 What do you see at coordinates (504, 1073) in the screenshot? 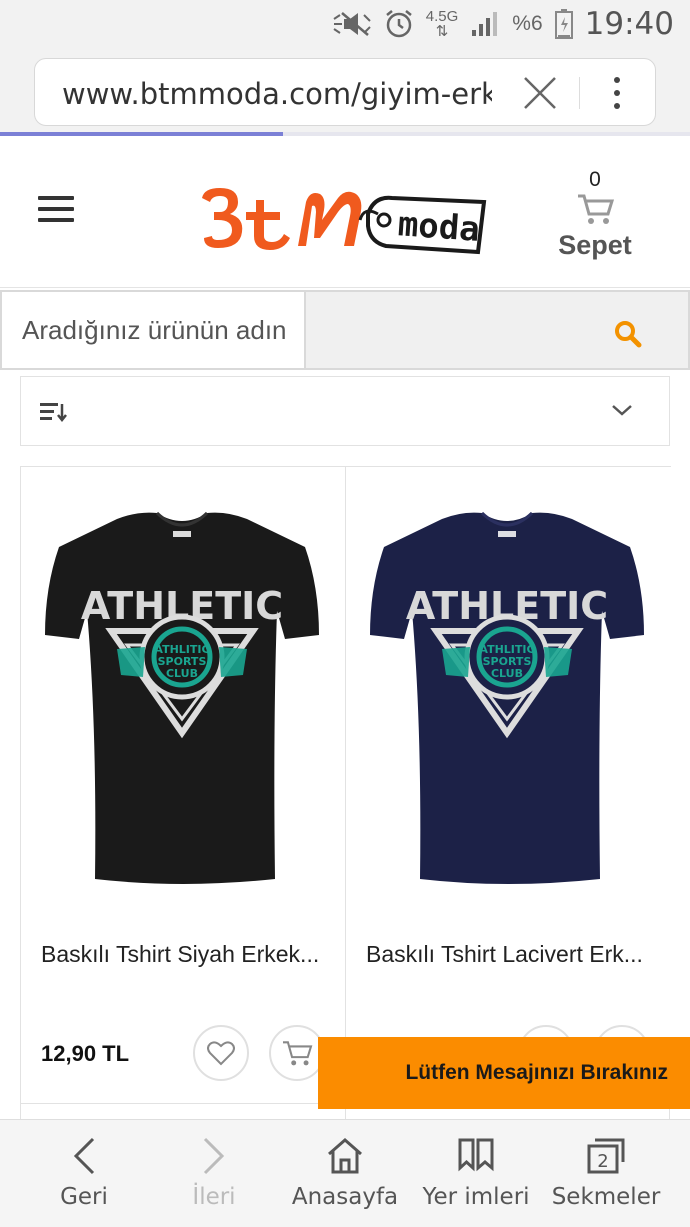
I see `leave-message-button: Lütfen Mesajınızı Bırakınız` at bounding box center [504, 1073].